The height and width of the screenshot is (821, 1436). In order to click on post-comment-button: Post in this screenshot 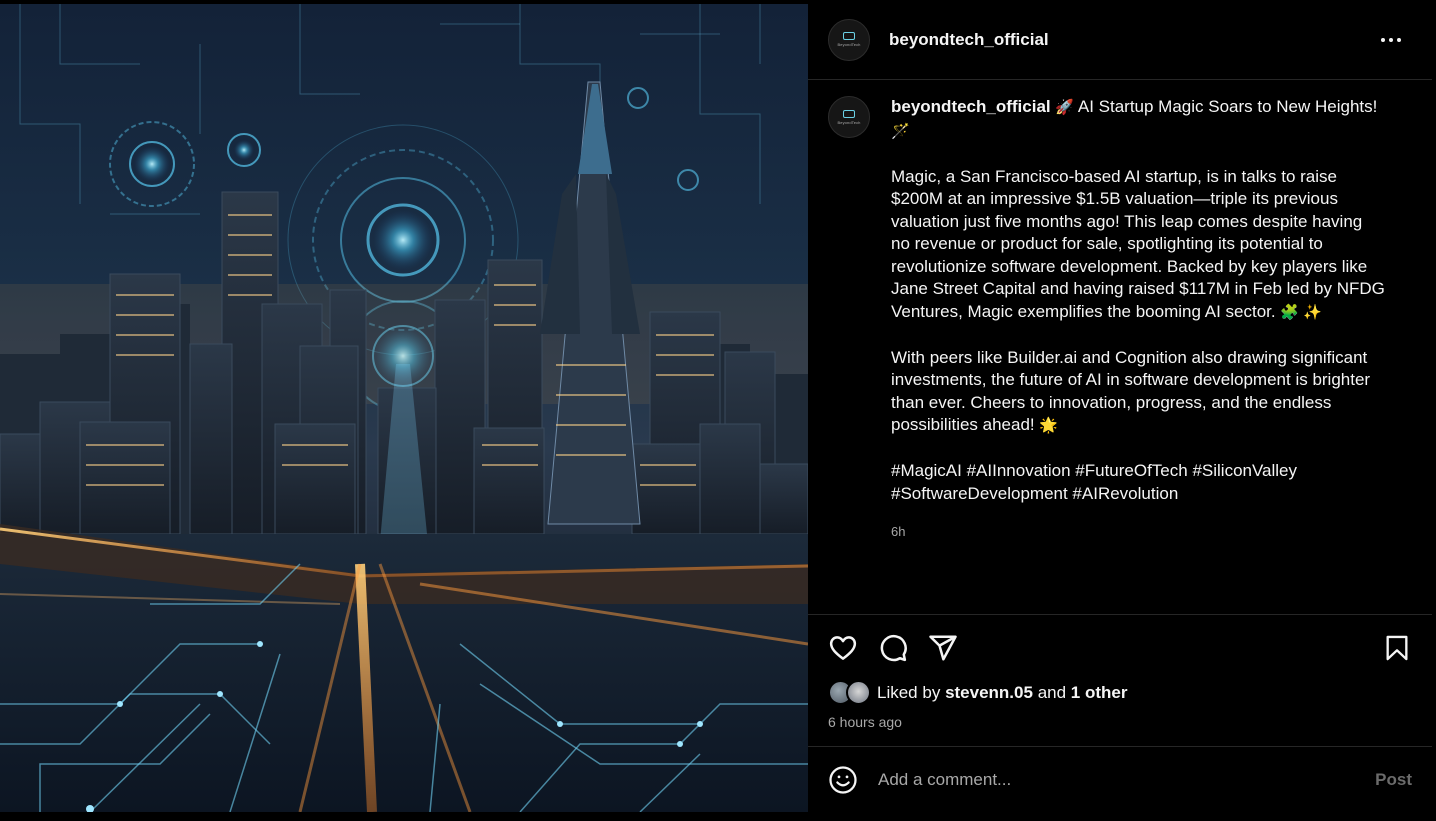, I will do `click(1393, 780)`.